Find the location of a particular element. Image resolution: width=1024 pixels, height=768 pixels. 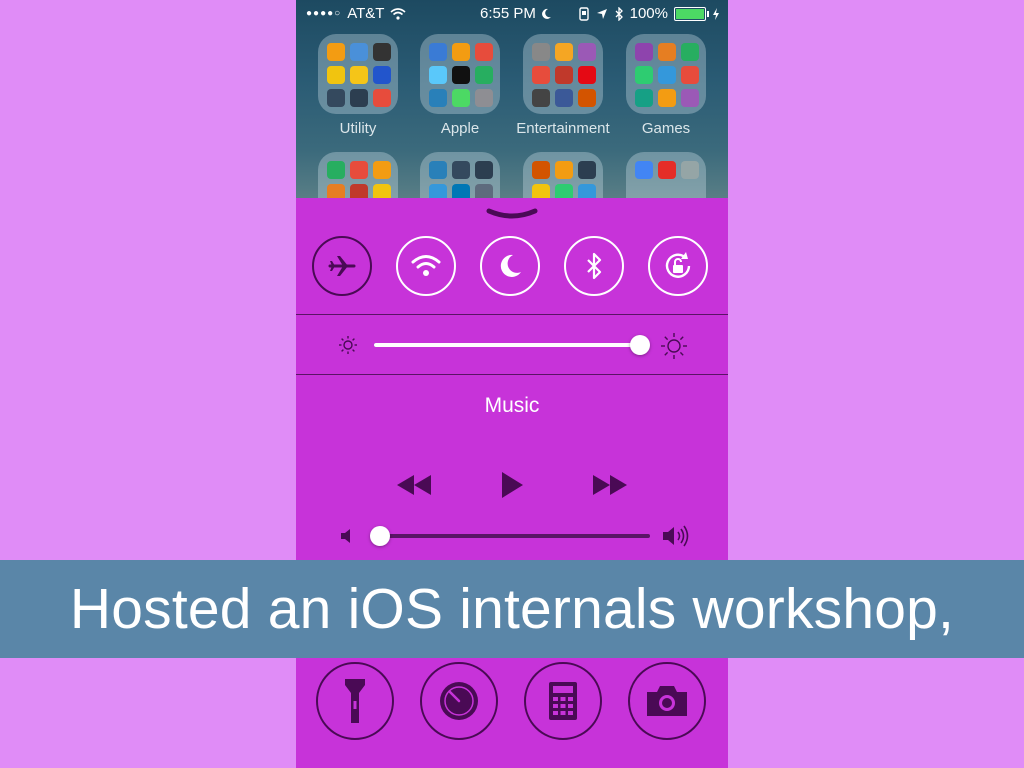

toggle-row is located at coordinates (512, 270).